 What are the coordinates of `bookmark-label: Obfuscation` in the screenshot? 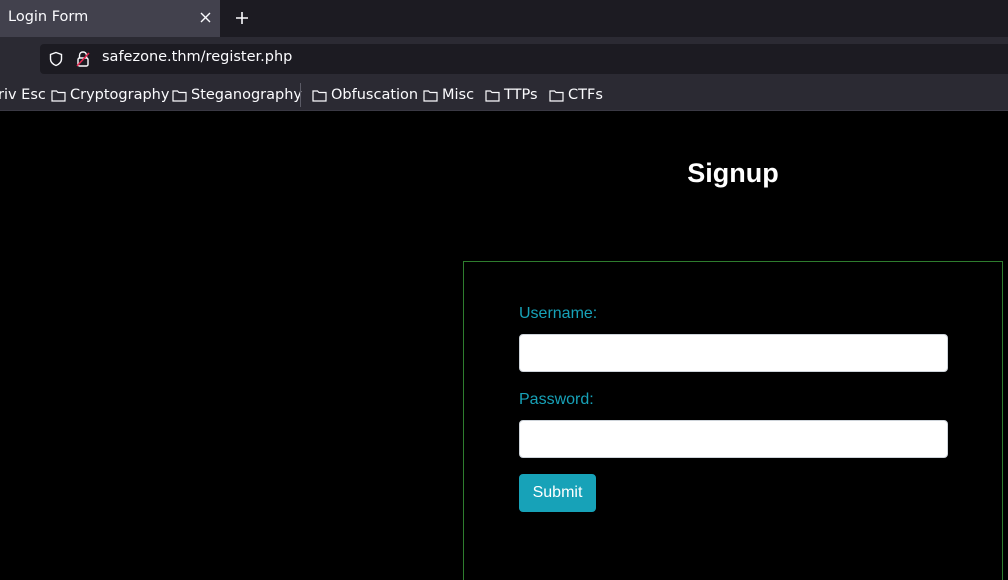 It's located at (375, 95).